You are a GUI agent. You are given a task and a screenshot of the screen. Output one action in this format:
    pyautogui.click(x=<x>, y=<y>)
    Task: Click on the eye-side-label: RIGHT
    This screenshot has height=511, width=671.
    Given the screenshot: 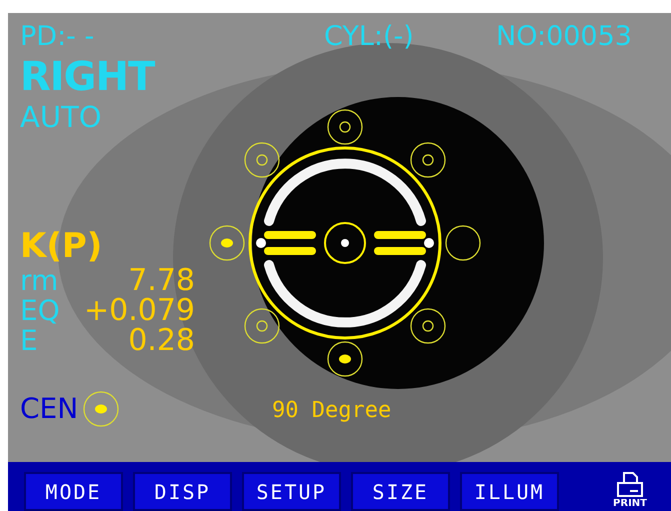 What is the action you would take?
    pyautogui.click(x=87, y=77)
    